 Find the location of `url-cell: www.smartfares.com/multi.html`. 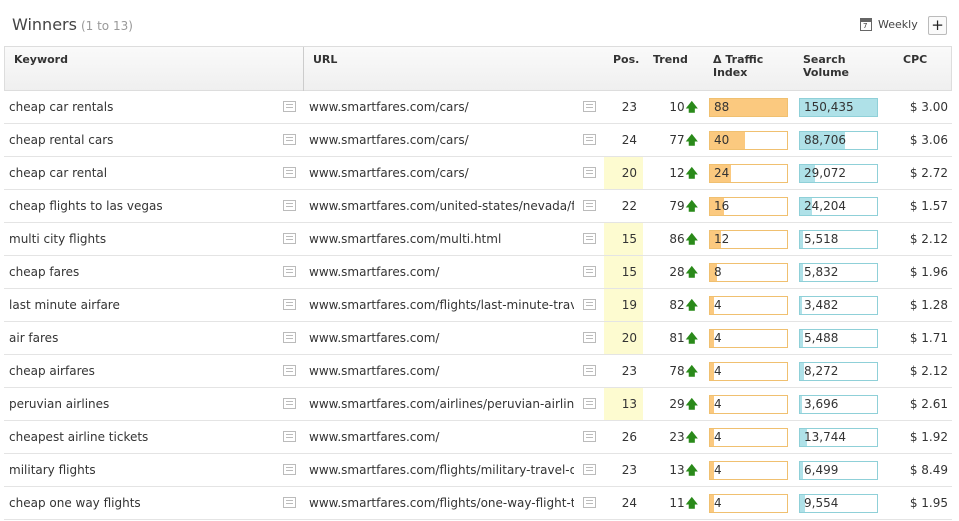

url-cell: www.smartfares.com/multi.html is located at coordinates (441, 239).